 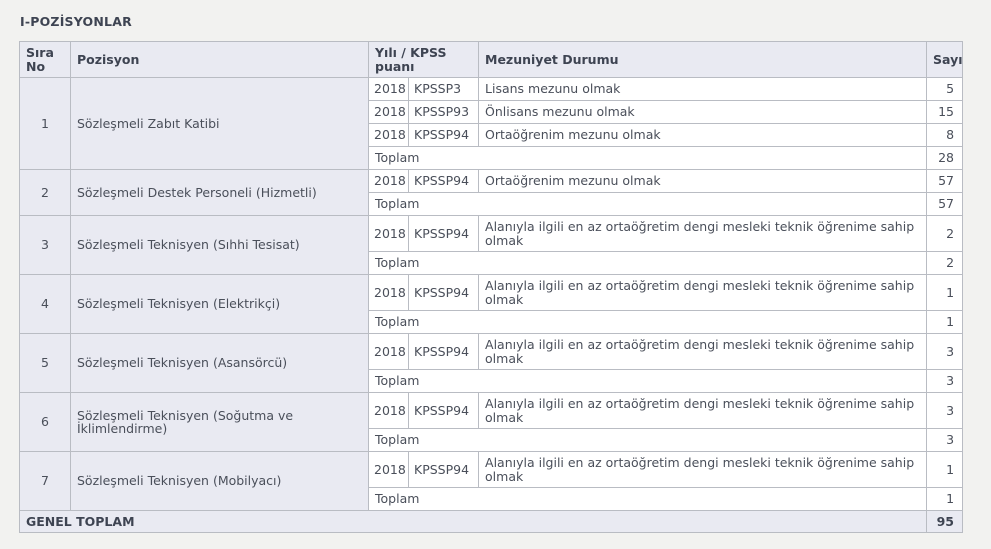 What do you see at coordinates (45, 304) in the screenshot?
I see `sira-no-cell: 4` at bounding box center [45, 304].